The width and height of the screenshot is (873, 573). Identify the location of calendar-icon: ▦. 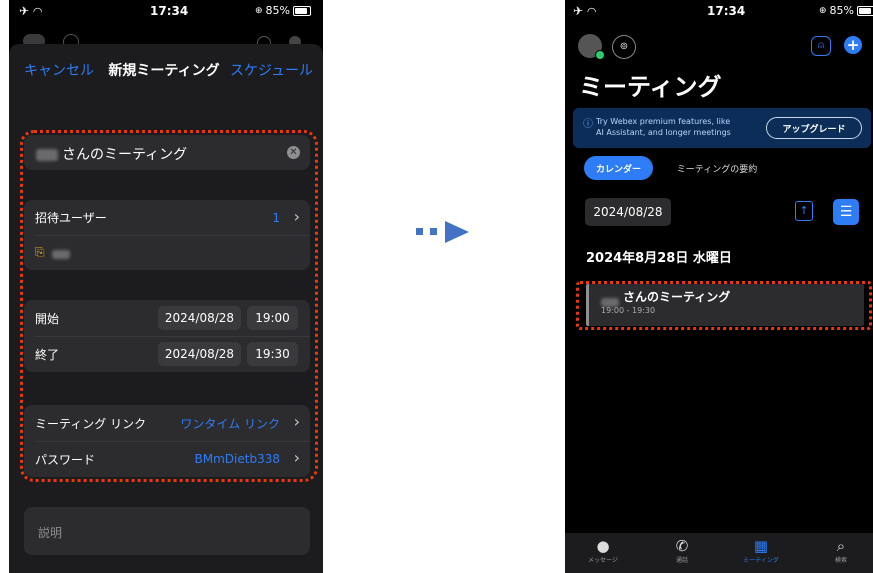
(761, 546).